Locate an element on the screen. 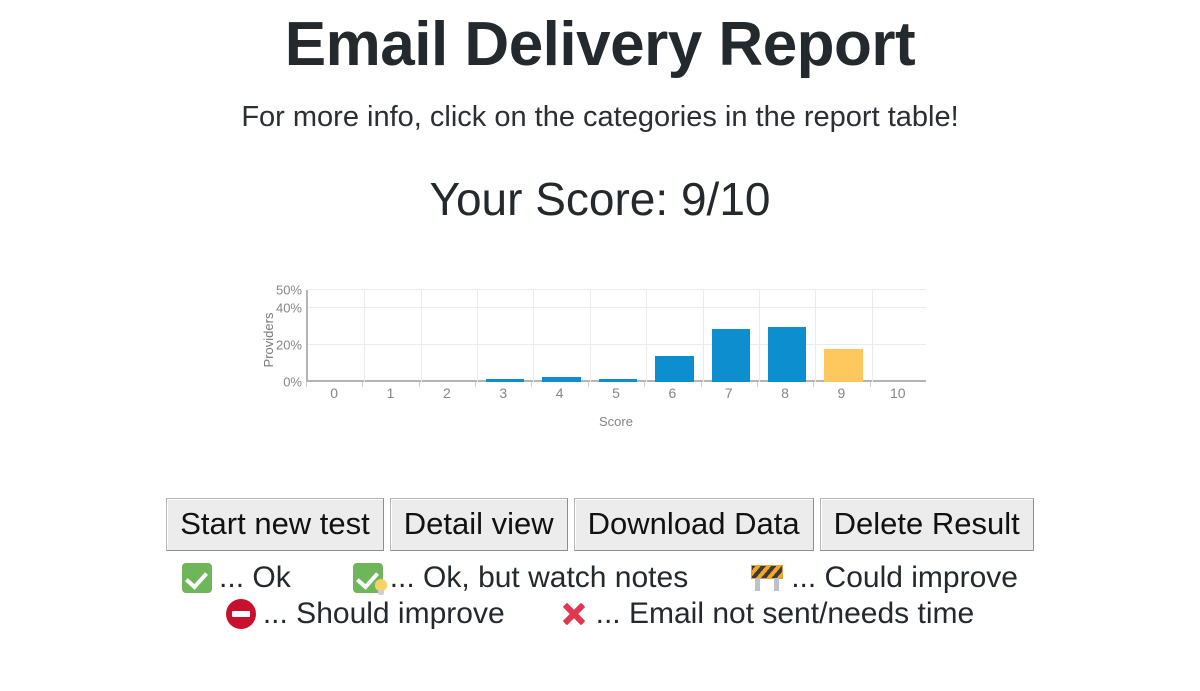  chart-x-tick-label: 0 is located at coordinates (334, 393).